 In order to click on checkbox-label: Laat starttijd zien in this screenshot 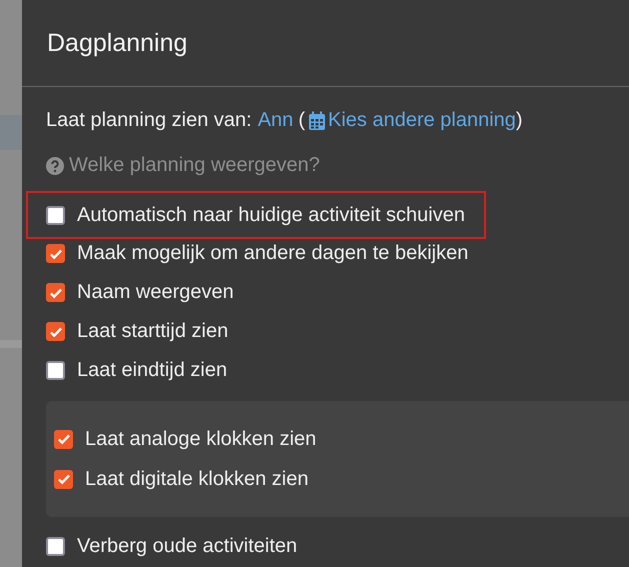, I will do `click(152, 331)`.